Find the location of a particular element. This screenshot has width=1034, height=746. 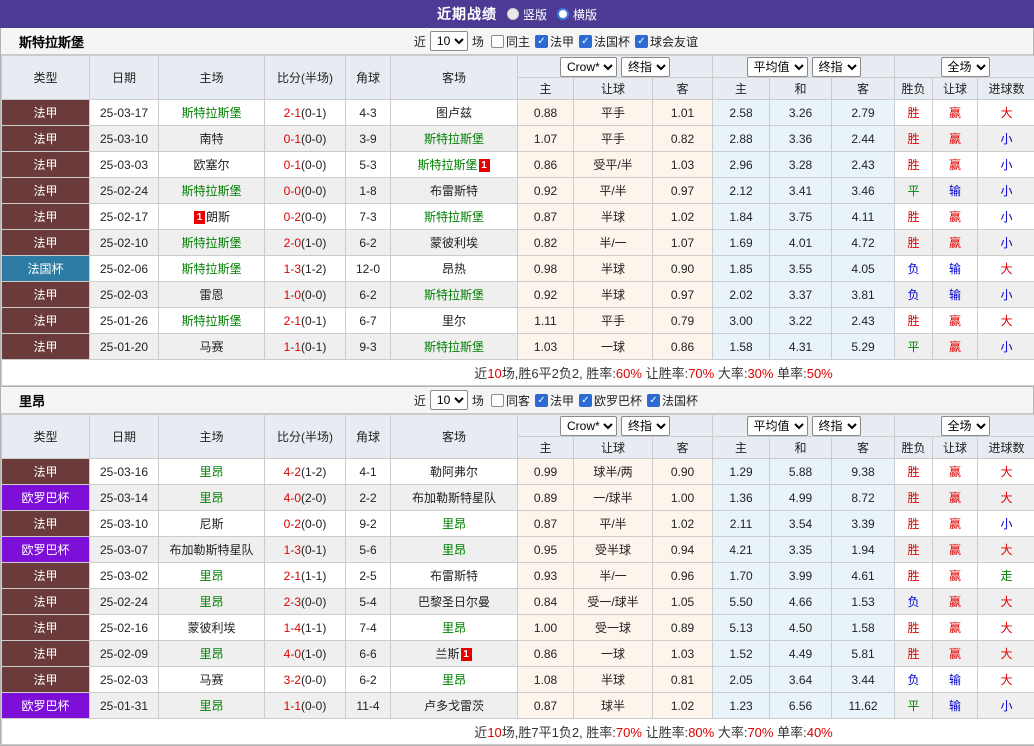

home-team: 尼斯 is located at coordinates (212, 524).